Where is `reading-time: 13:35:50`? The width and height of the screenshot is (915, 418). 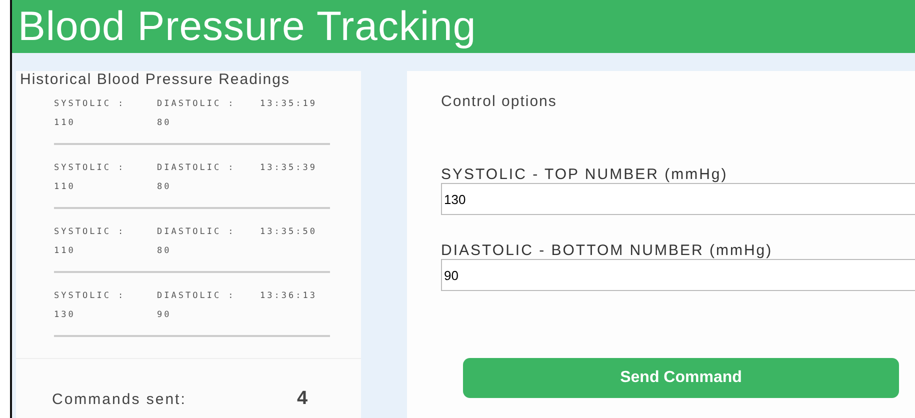 reading-time: 13:35:50 is located at coordinates (288, 232).